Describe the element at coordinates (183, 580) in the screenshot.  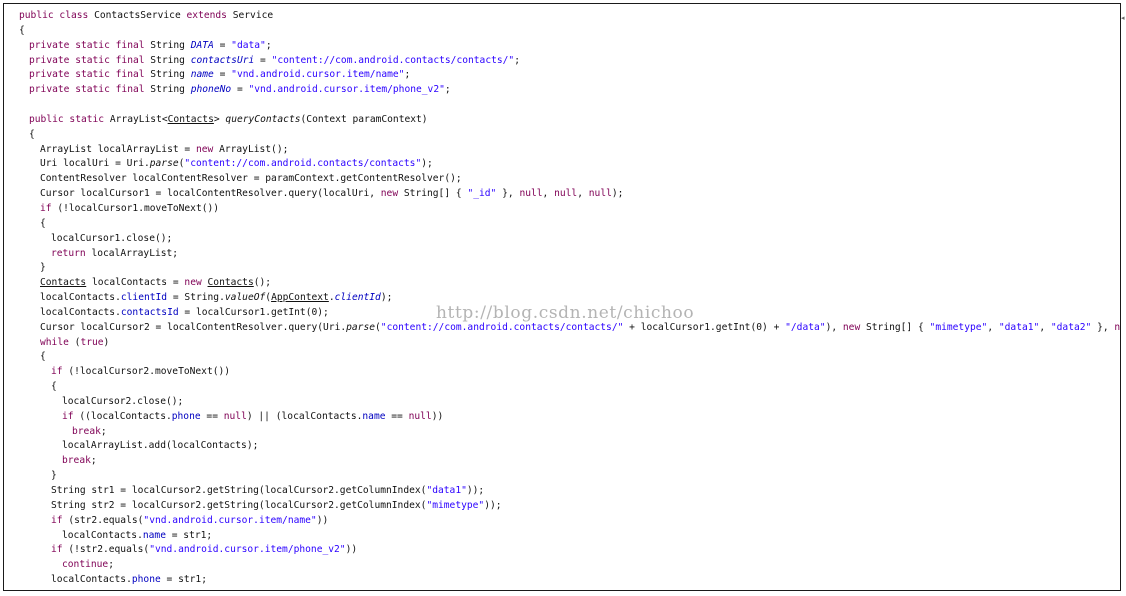
I see `code-token: = str1;` at that location.